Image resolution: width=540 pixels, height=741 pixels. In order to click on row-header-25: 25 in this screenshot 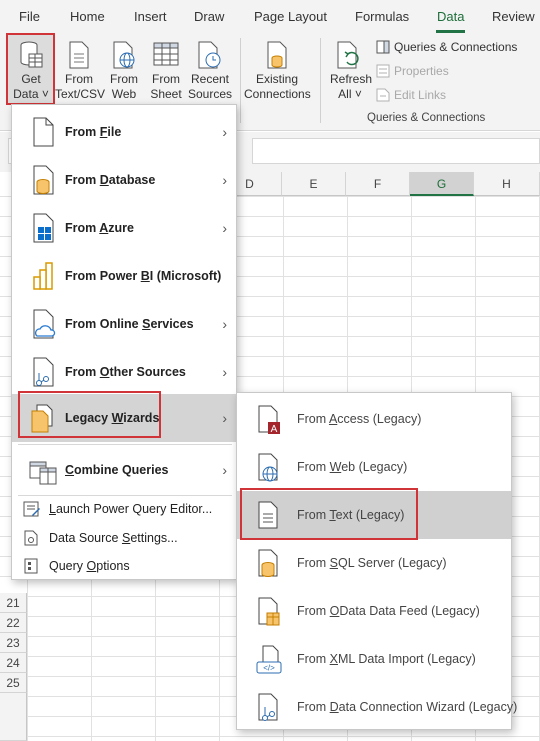, I will do `click(13, 683)`.